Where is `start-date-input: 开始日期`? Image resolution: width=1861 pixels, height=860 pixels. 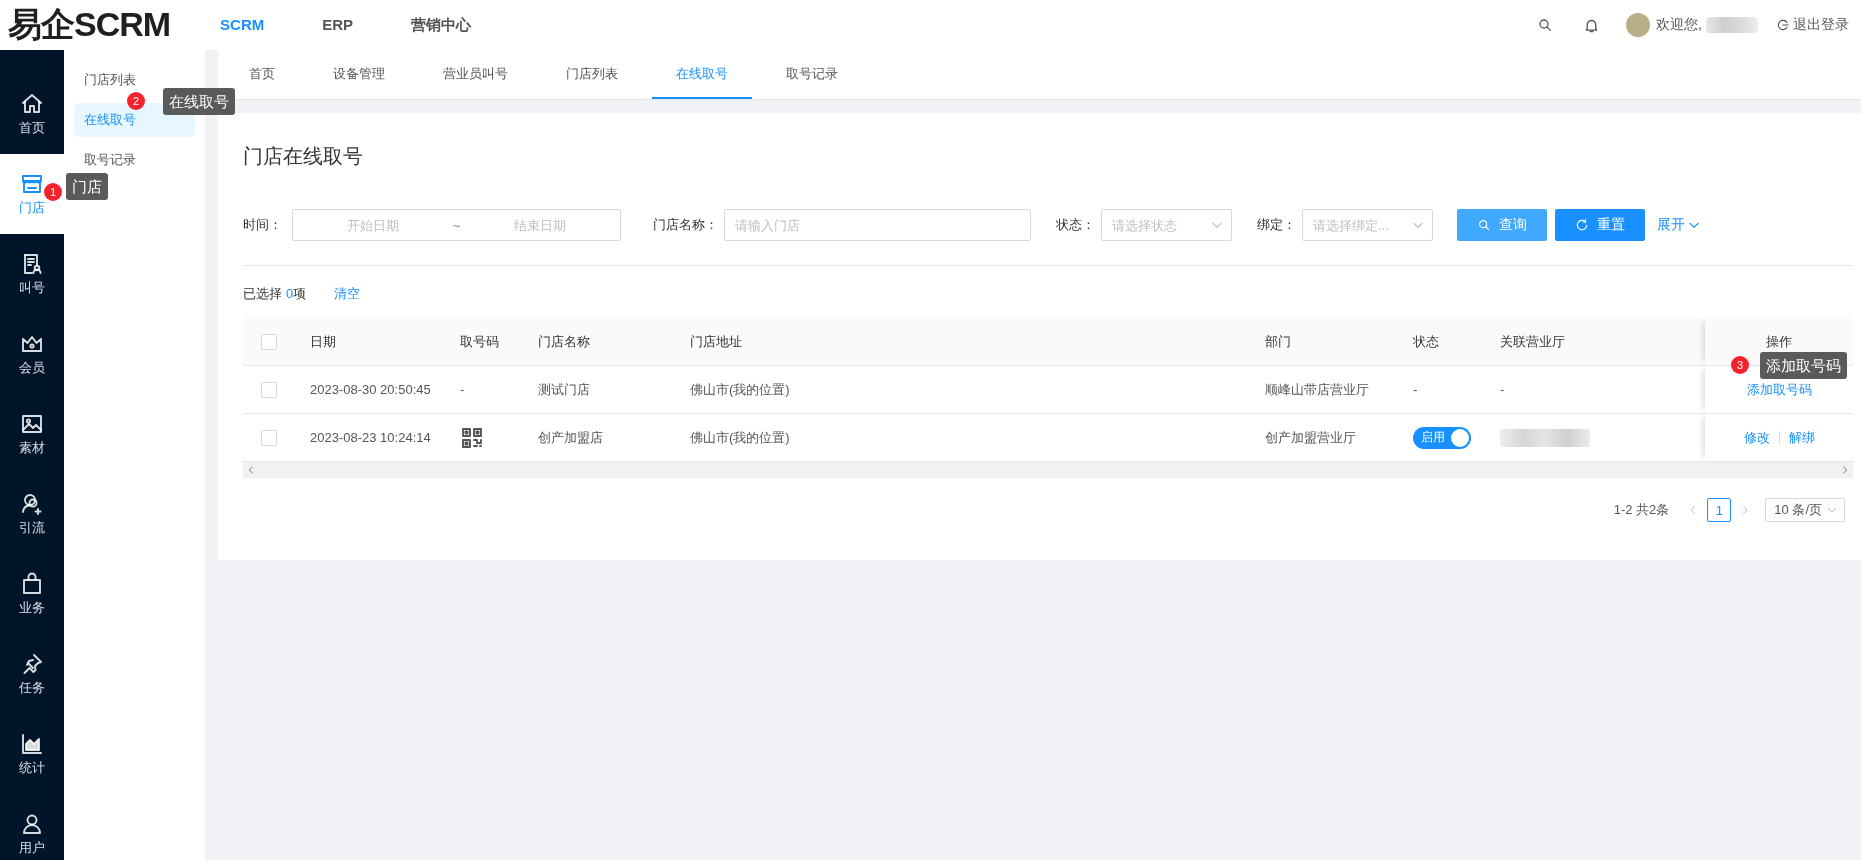
start-date-input: 开始日期 is located at coordinates (373, 225).